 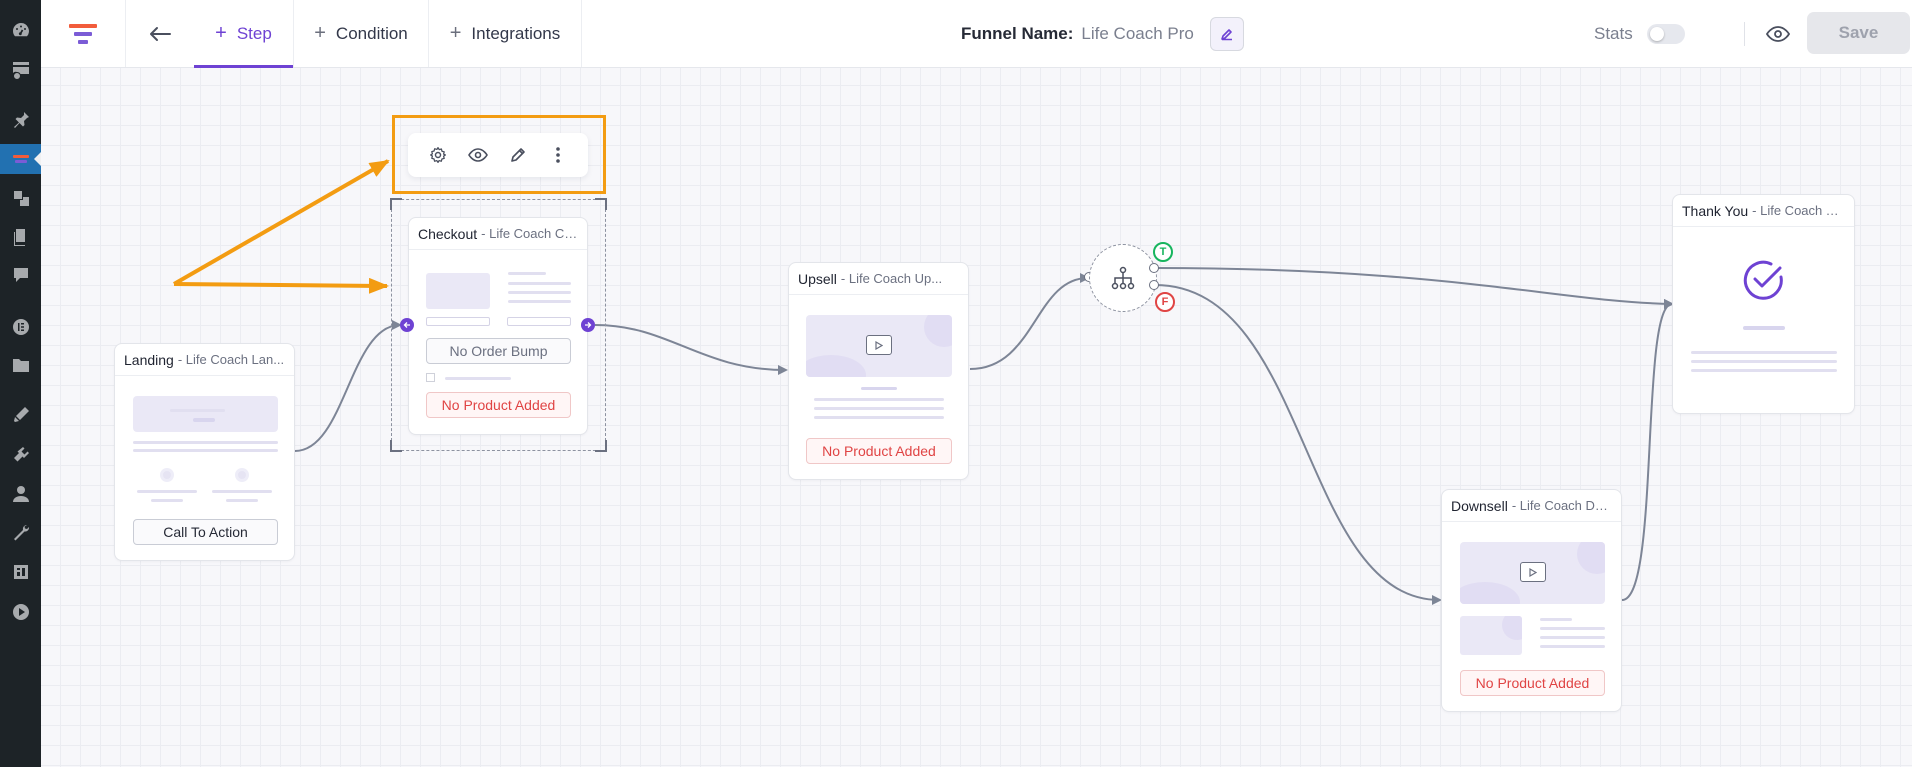 What do you see at coordinates (20, 69) in the screenshot?
I see `media-settings-icon` at bounding box center [20, 69].